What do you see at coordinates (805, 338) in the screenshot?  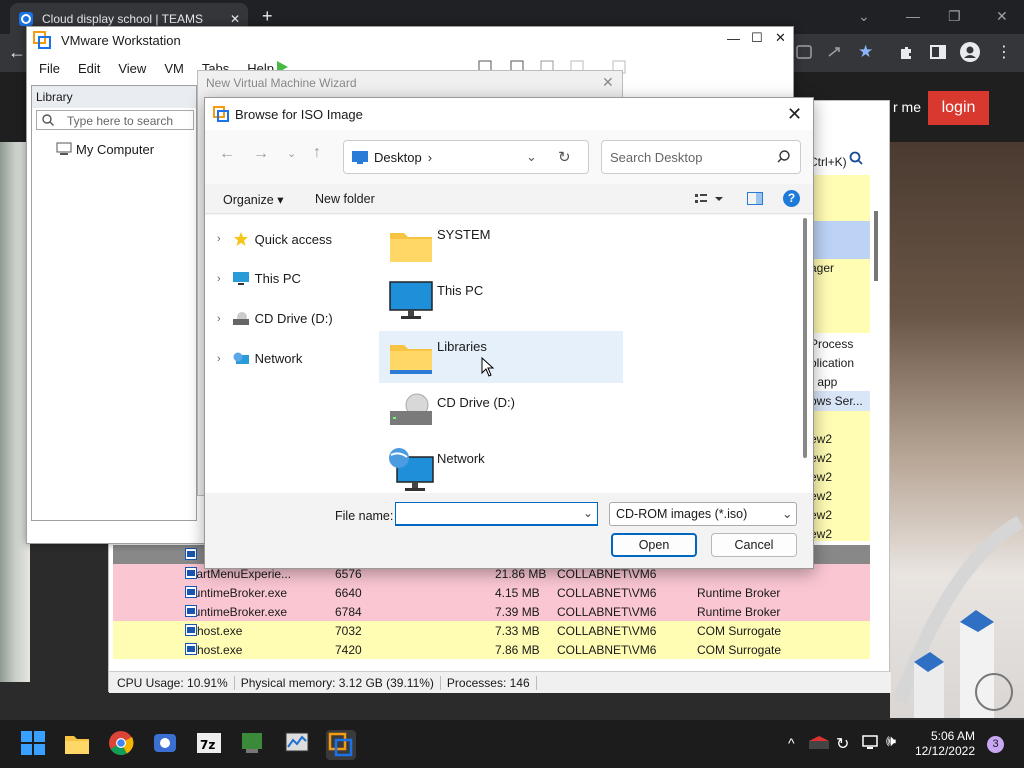 I see `file-list-scrollbar` at bounding box center [805, 338].